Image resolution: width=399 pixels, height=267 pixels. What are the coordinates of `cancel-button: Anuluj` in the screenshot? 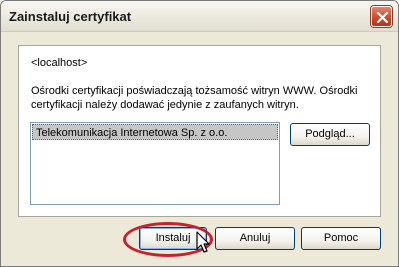 It's located at (255, 238).